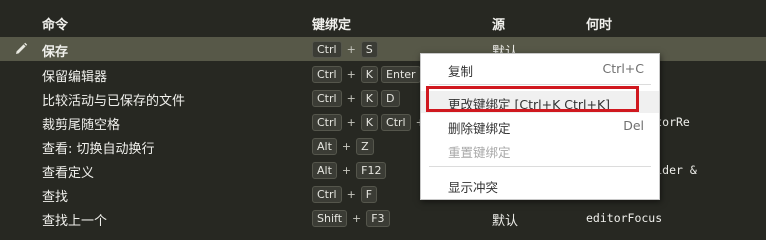 The width and height of the screenshot is (766, 240). Describe the element at coordinates (540, 185) in the screenshot. I see `menu-item-show-conflicts: 显示冲突` at that location.